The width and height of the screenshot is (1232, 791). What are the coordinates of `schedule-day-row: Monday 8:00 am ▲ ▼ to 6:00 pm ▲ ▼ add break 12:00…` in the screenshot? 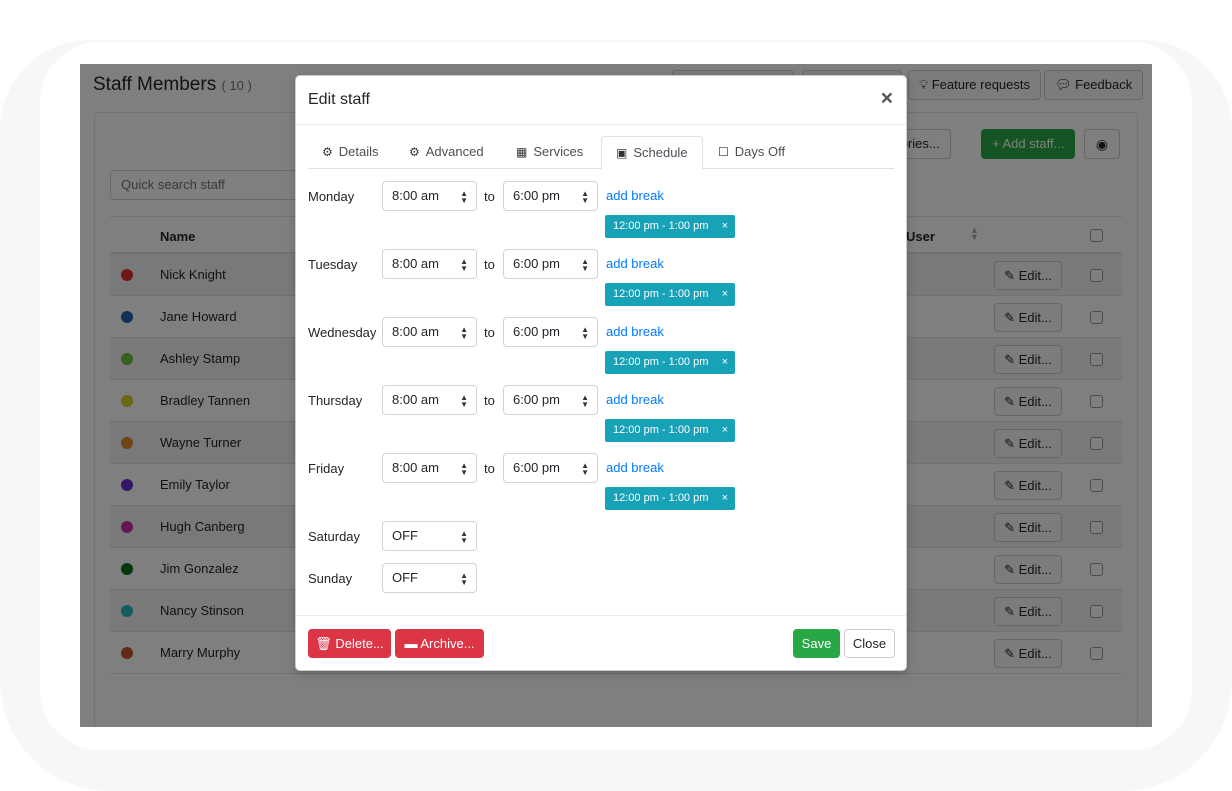 It's located at (603, 211).